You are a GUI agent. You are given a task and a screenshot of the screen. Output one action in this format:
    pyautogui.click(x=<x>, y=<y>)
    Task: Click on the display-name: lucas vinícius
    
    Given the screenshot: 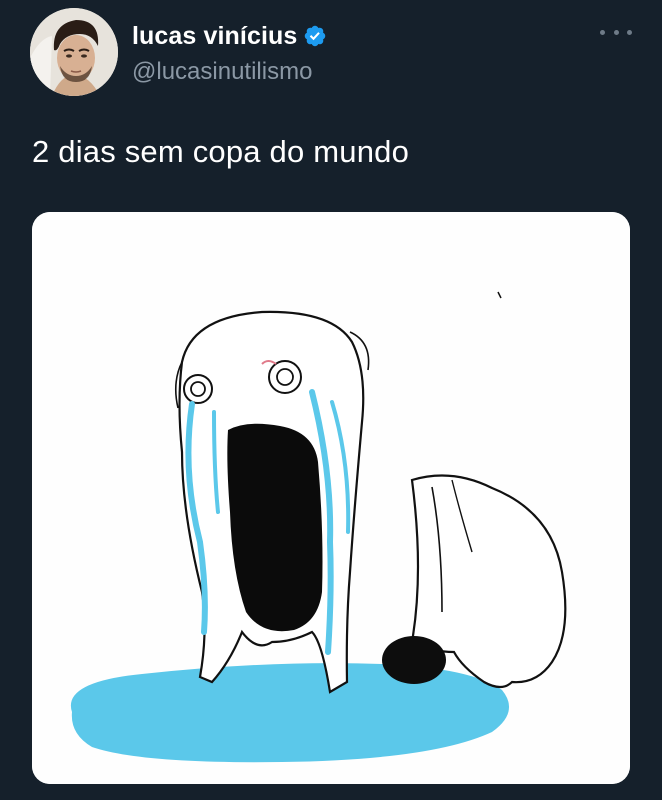 What is the action you would take?
    pyautogui.click(x=214, y=36)
    